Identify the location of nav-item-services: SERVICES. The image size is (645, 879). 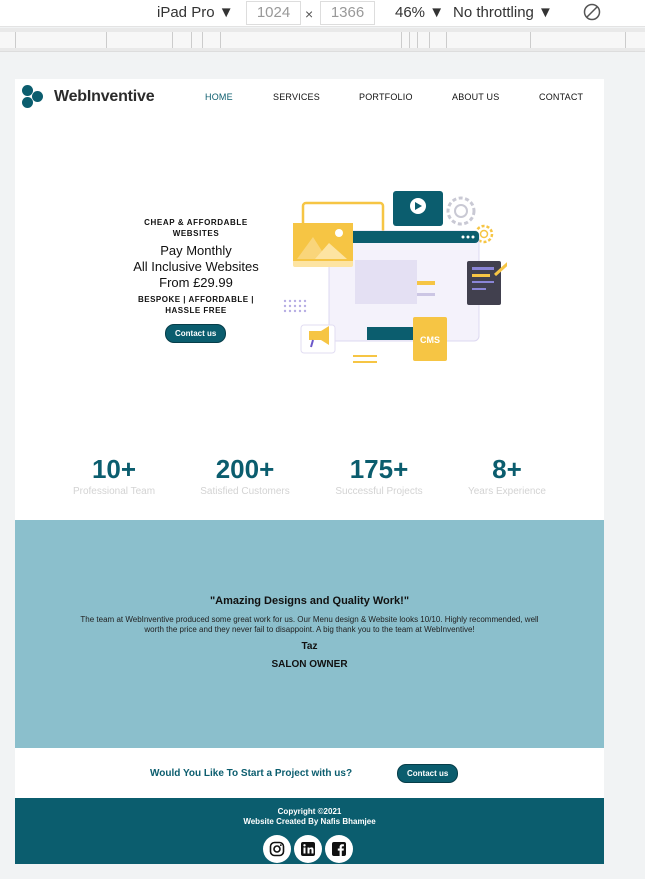
(296, 97).